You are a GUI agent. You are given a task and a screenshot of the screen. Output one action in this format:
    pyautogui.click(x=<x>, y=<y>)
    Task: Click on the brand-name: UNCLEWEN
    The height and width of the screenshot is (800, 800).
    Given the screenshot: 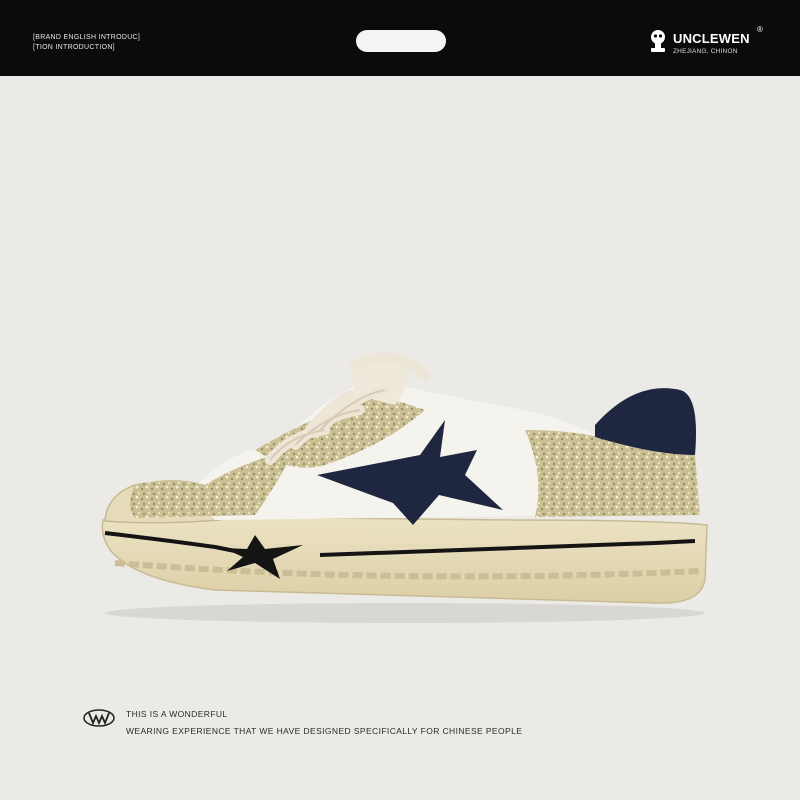 What is the action you would take?
    pyautogui.click(x=711, y=38)
    